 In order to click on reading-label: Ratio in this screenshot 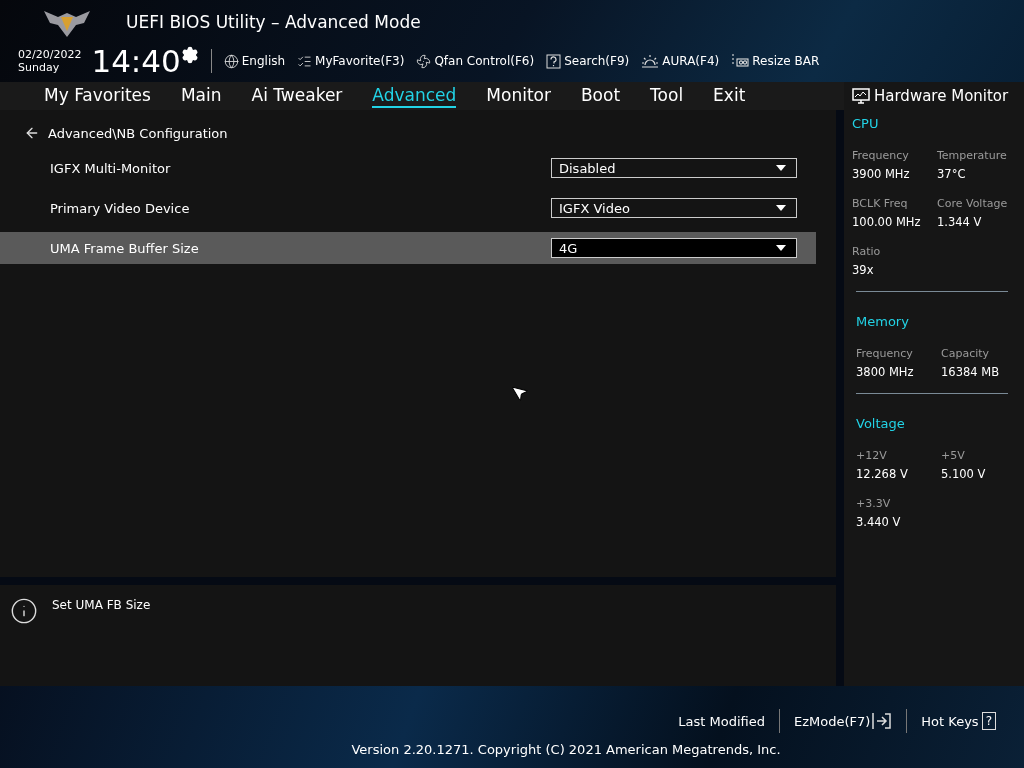, I will do `click(867, 251)`.